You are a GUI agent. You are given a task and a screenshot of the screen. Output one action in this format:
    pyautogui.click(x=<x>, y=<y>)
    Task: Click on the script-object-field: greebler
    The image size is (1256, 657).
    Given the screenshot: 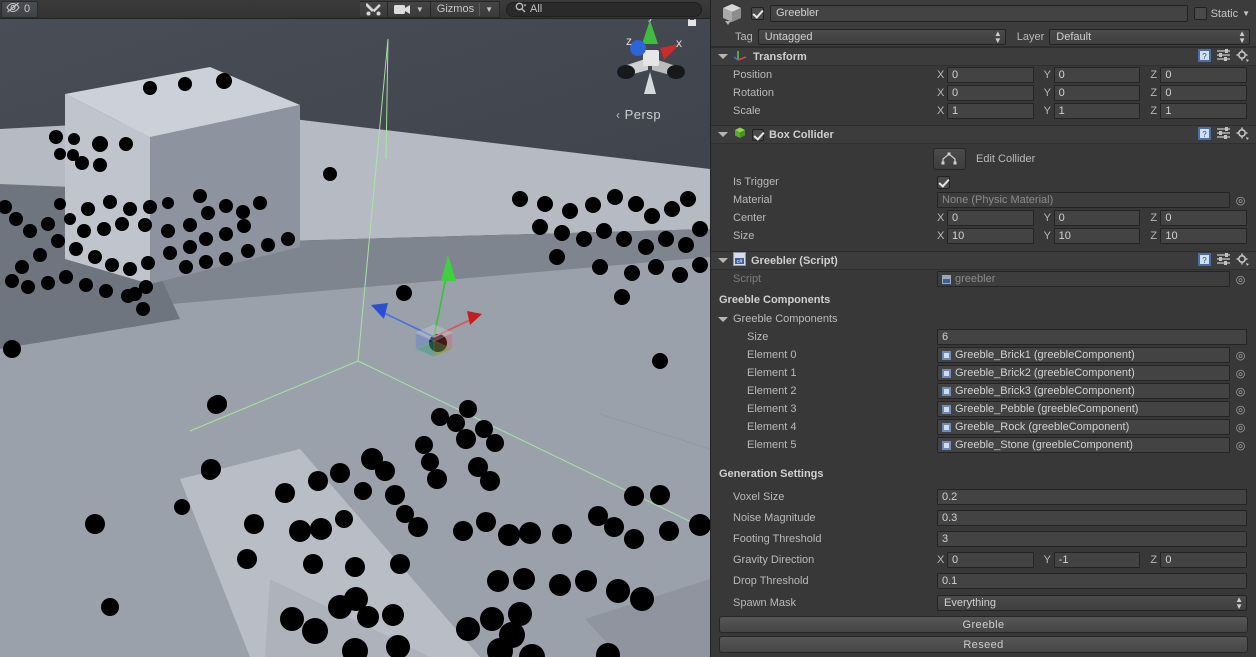 What is the action you would take?
    pyautogui.click(x=1083, y=279)
    